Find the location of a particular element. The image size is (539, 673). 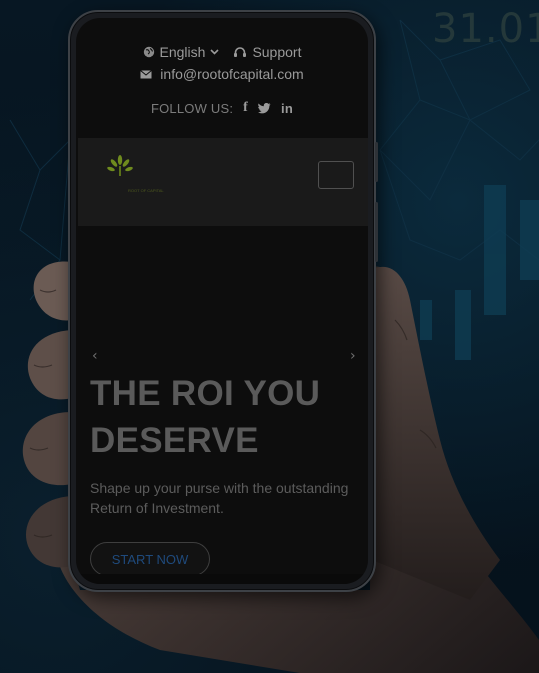

support-link: Support is located at coordinates (267, 52).